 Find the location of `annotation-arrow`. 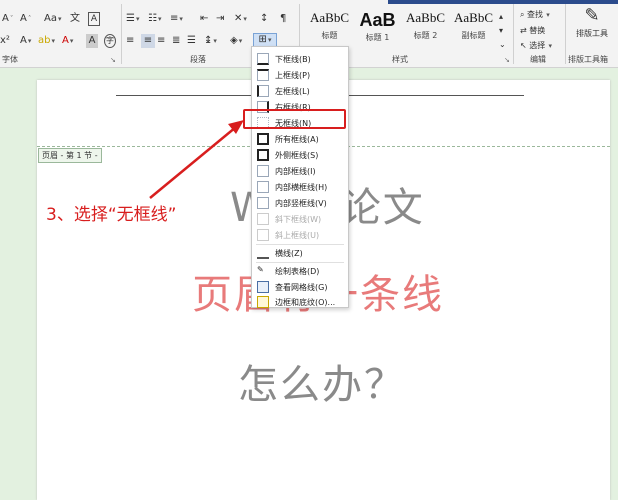

annotation-arrow is located at coordinates (196, 159).